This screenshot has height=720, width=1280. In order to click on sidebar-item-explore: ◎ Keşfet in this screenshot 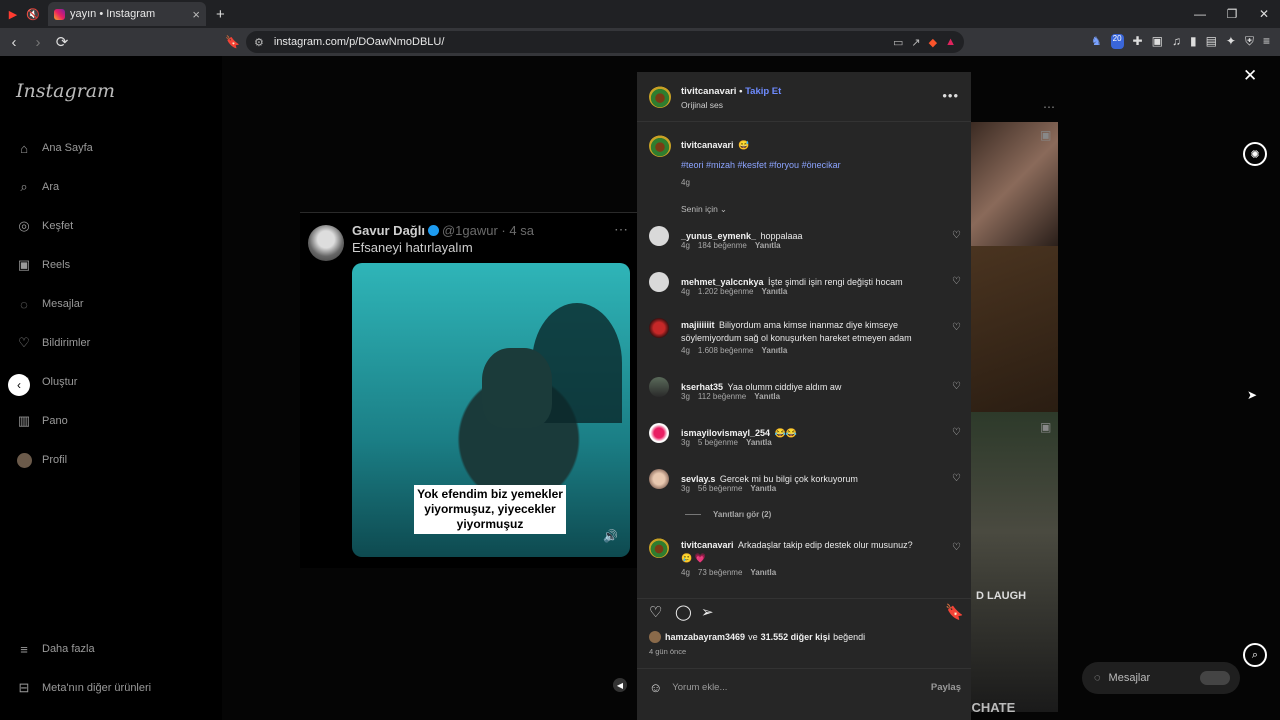, I will do `click(44, 226)`.